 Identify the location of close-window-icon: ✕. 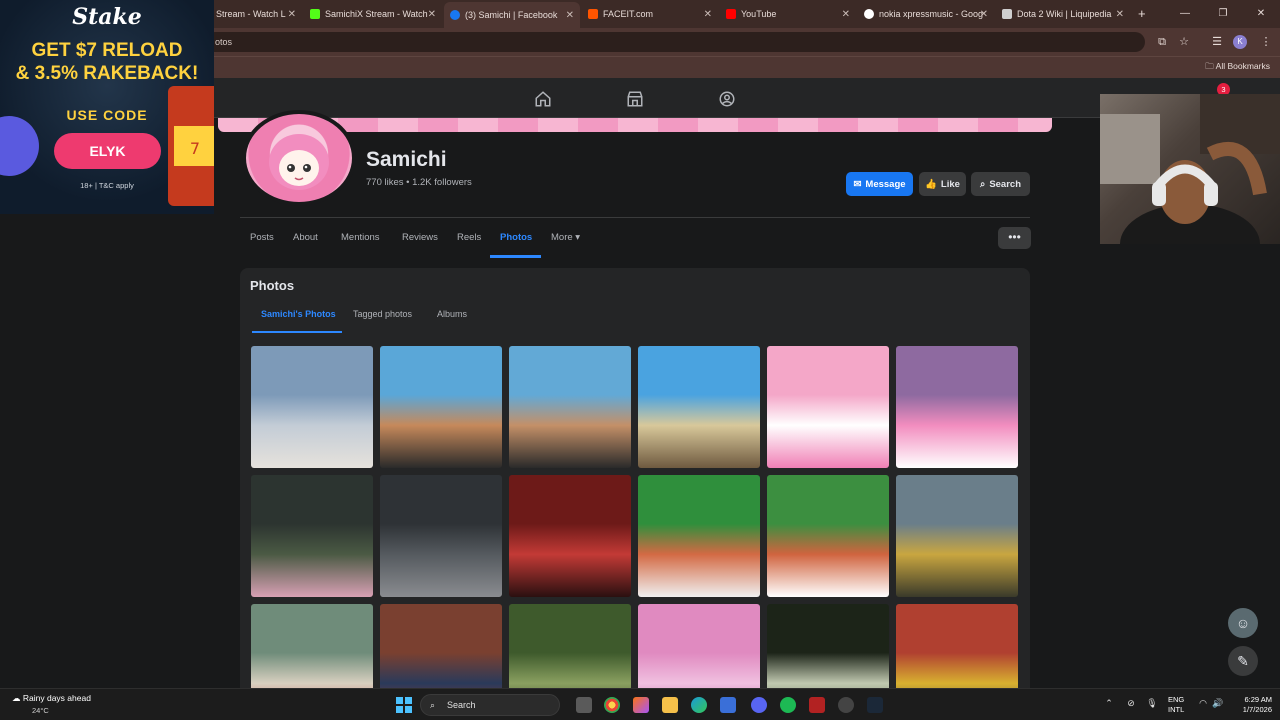
(1261, 14).